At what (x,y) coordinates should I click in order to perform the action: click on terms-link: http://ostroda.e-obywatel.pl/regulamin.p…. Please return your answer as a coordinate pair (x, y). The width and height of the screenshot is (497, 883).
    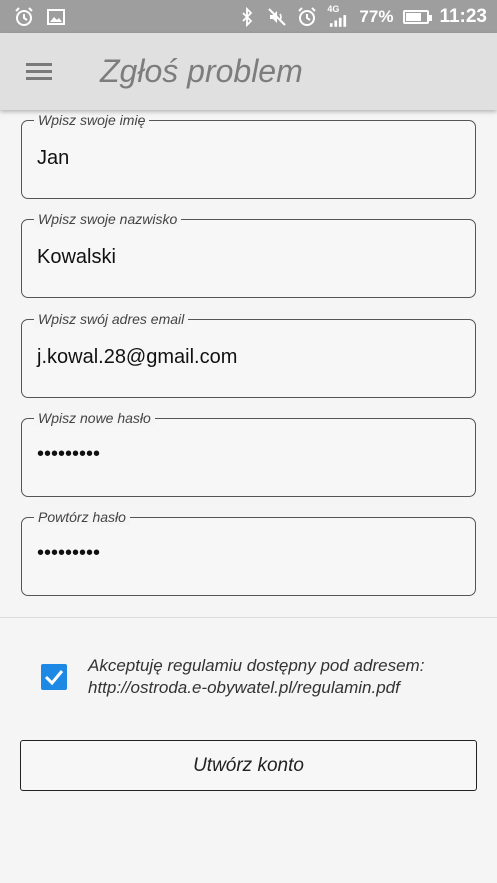
    Looking at the image, I should click on (256, 688).